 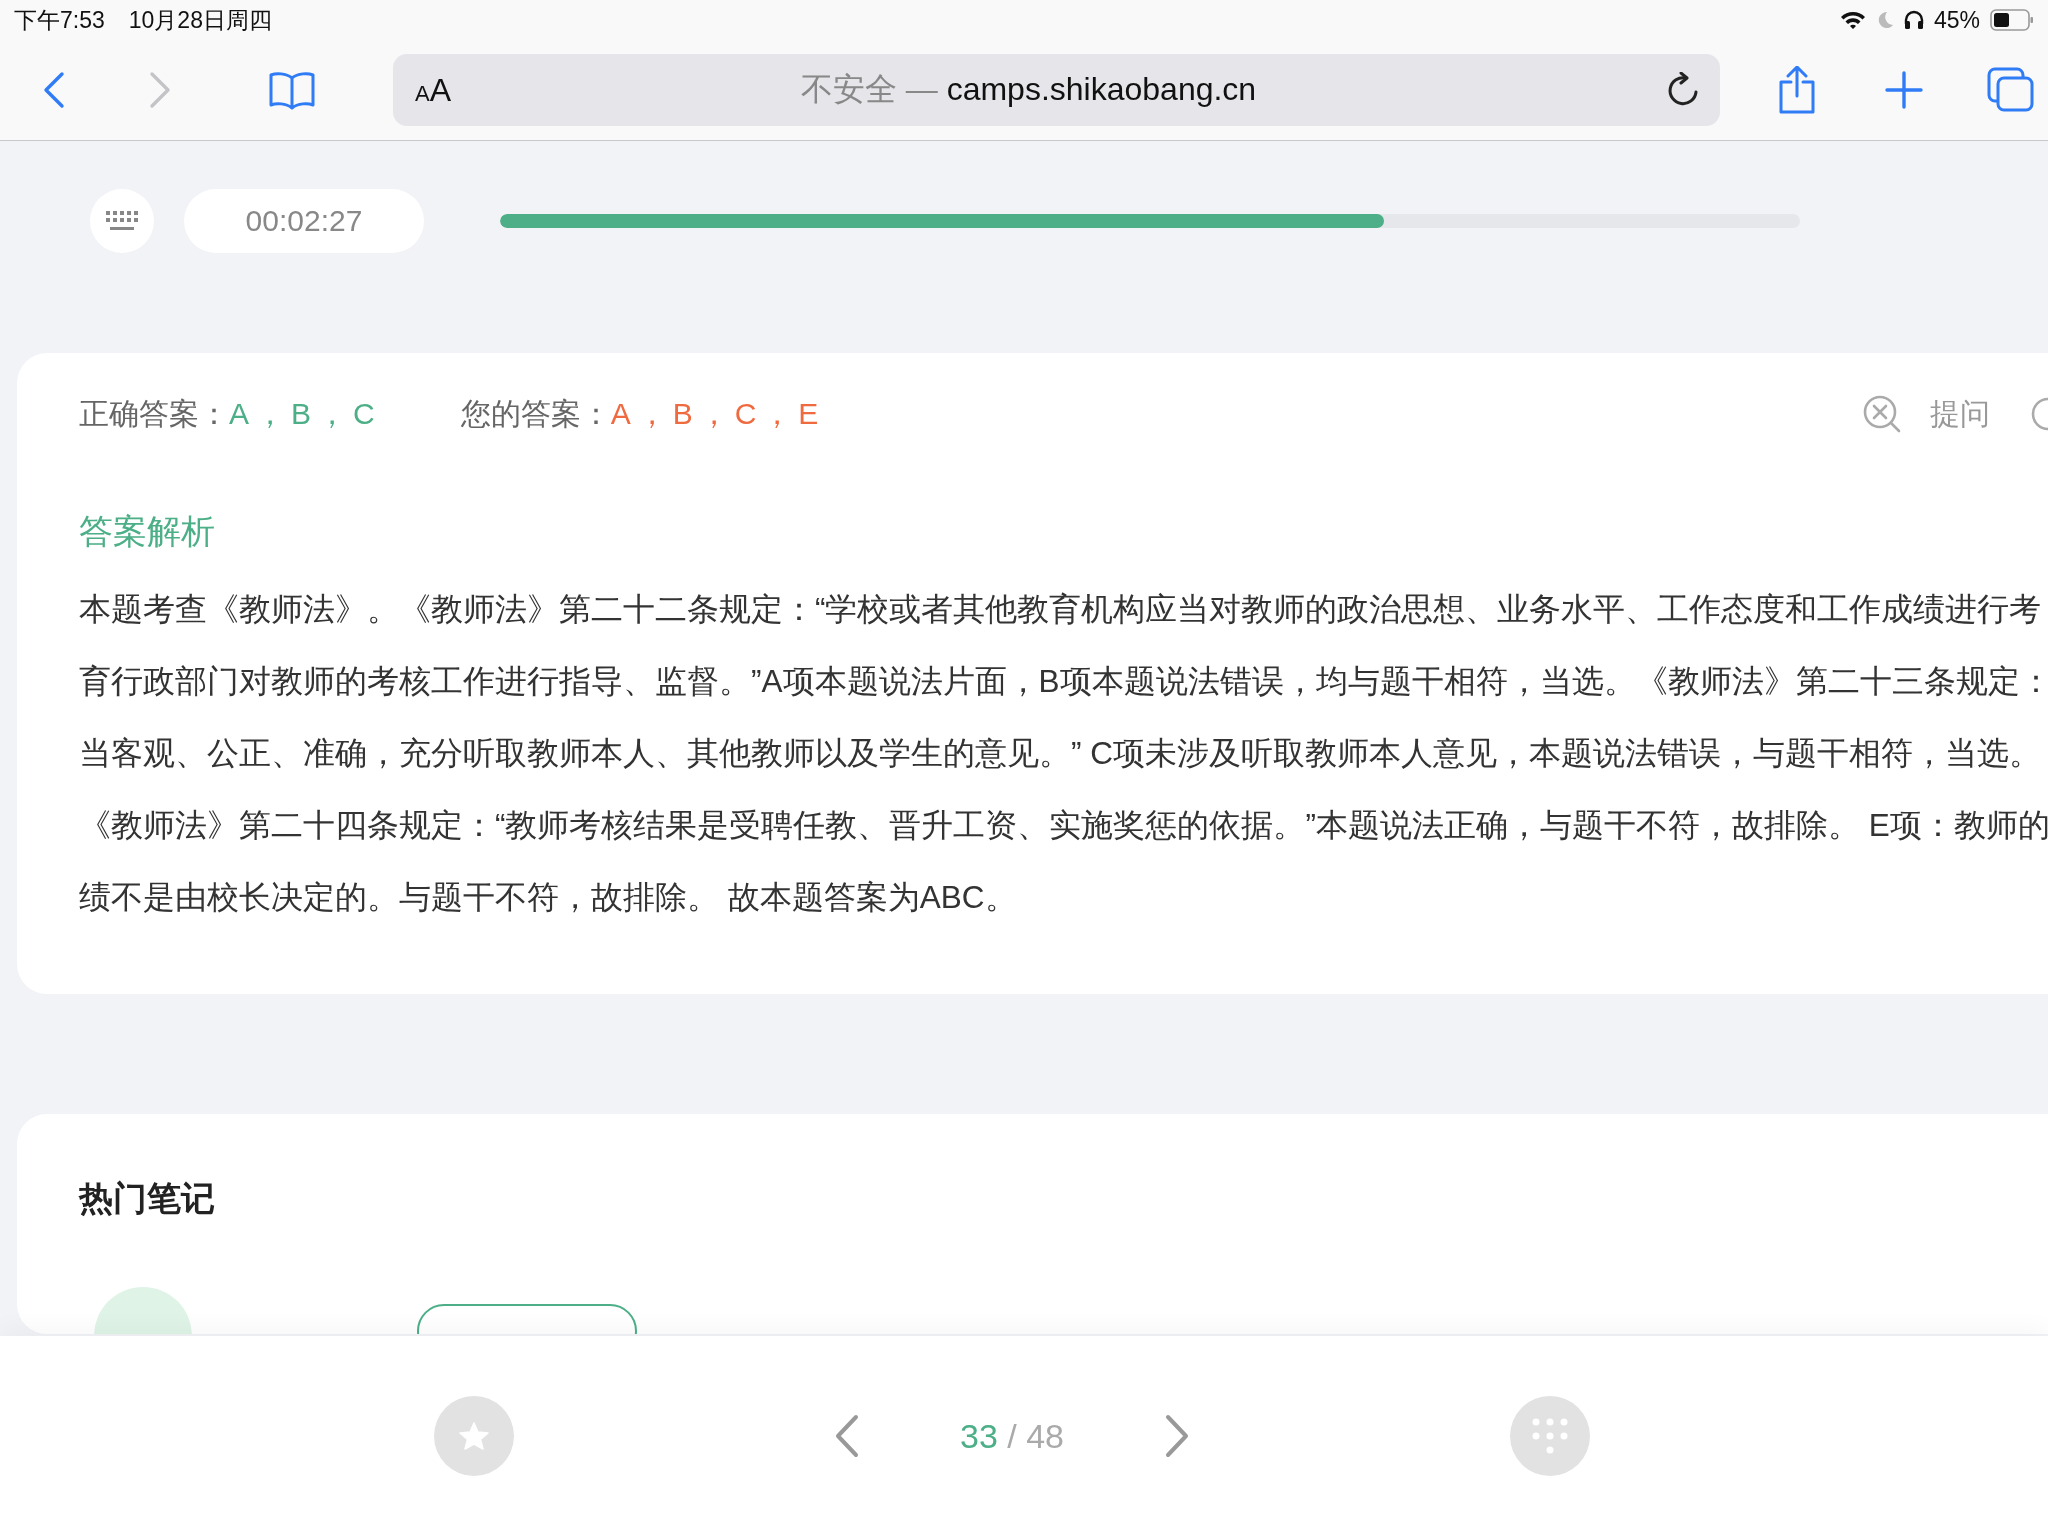 What do you see at coordinates (59, 20) in the screenshot?
I see `status-time: 下午7:53` at bounding box center [59, 20].